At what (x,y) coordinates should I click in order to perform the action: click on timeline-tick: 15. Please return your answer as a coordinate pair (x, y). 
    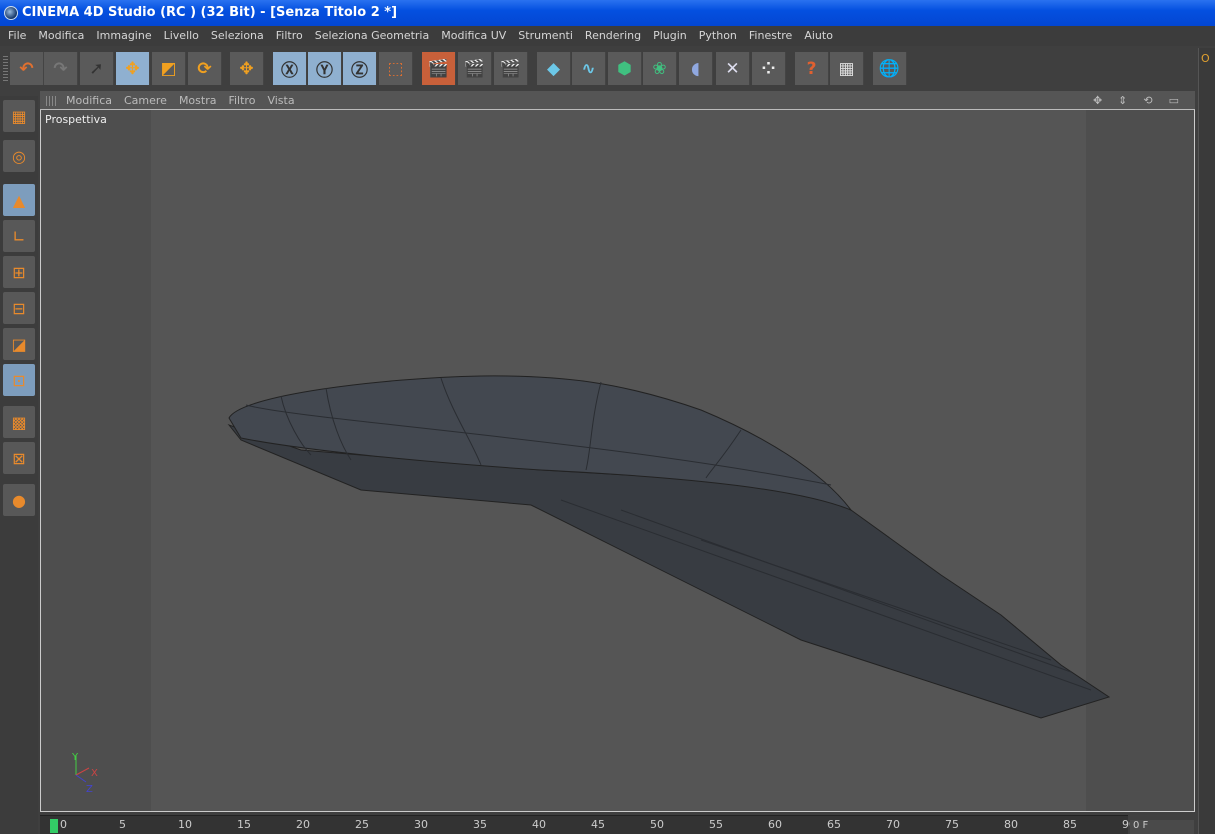
    Looking at the image, I should click on (244, 824).